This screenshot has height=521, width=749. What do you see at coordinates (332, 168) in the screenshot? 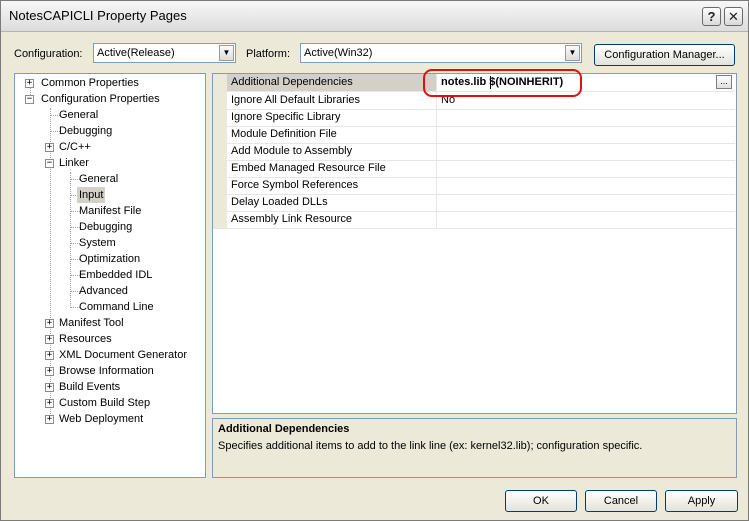
I see `property-name: Embed Managed Resource File` at bounding box center [332, 168].